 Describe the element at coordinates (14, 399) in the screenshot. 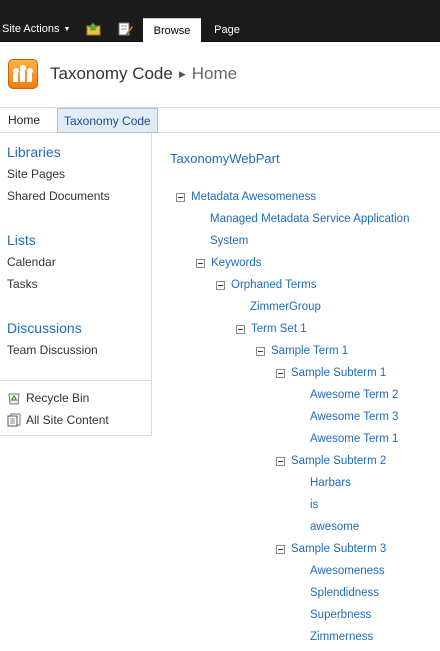

I see `recycle-bin-icon` at that location.